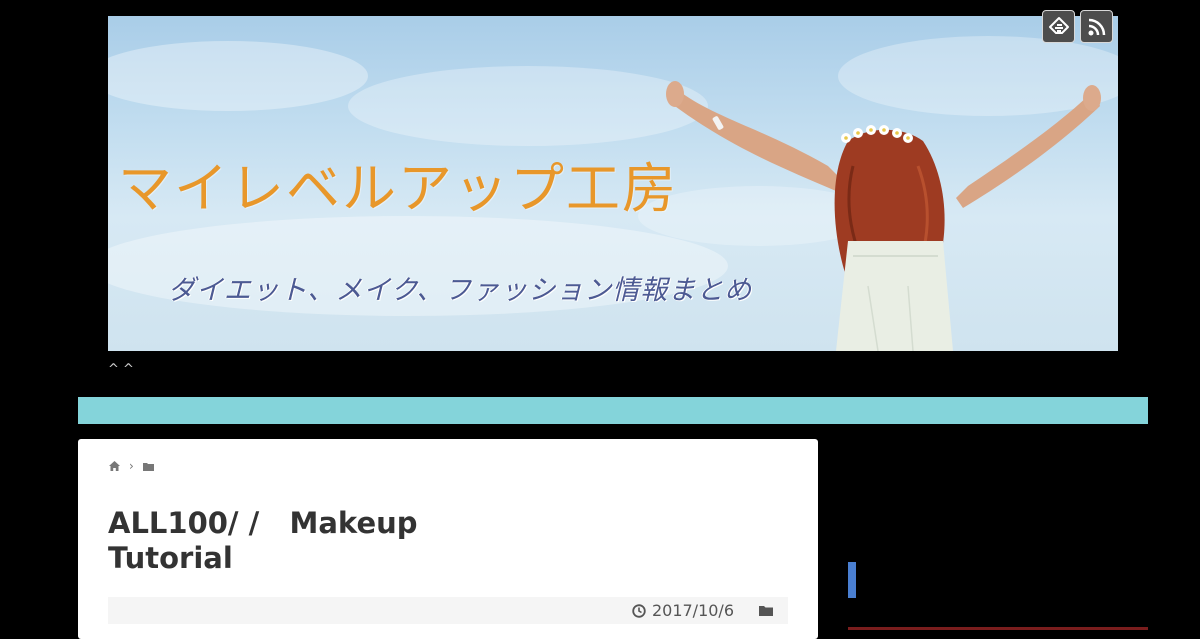 The height and width of the screenshot is (639, 1200). Describe the element at coordinates (448, 610) in the screenshot. I see `post-meta-bar: 2017/10/6` at that location.